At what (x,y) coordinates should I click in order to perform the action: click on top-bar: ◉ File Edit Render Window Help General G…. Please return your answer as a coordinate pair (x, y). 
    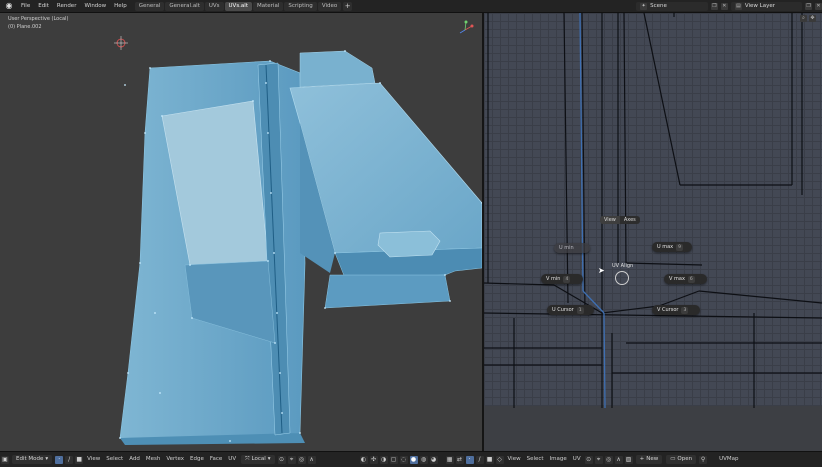
    Looking at the image, I should click on (411, 6).